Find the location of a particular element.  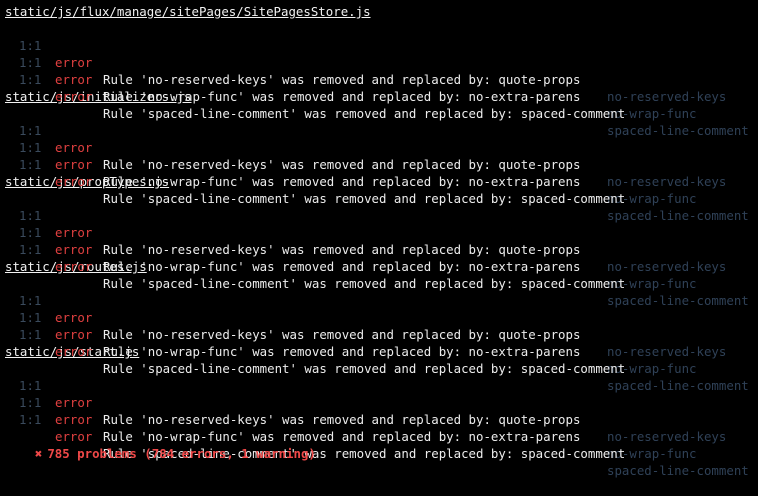

rule-id: spaced-line-comment is located at coordinates (678, 470).